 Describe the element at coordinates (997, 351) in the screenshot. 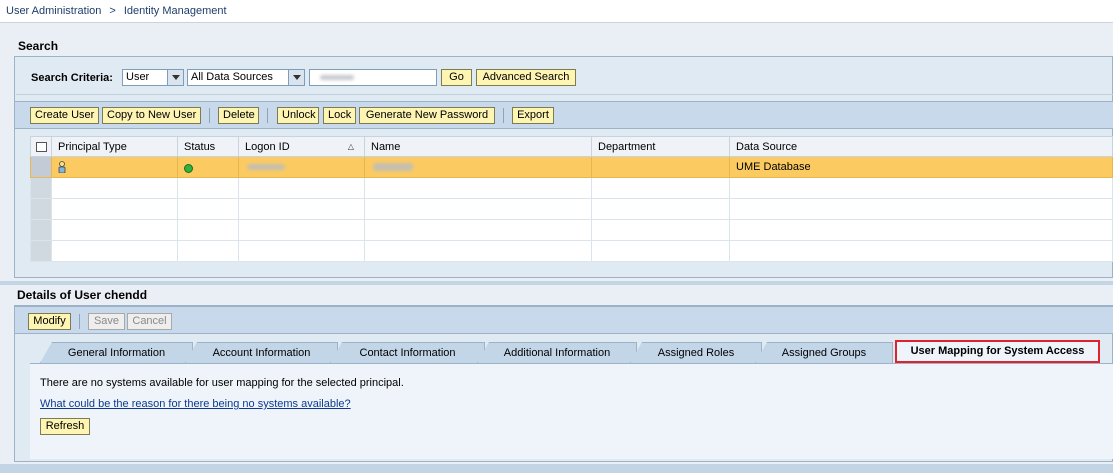

I see `tab-user-mapping-for-system-access: User Mapping for System Access` at that location.